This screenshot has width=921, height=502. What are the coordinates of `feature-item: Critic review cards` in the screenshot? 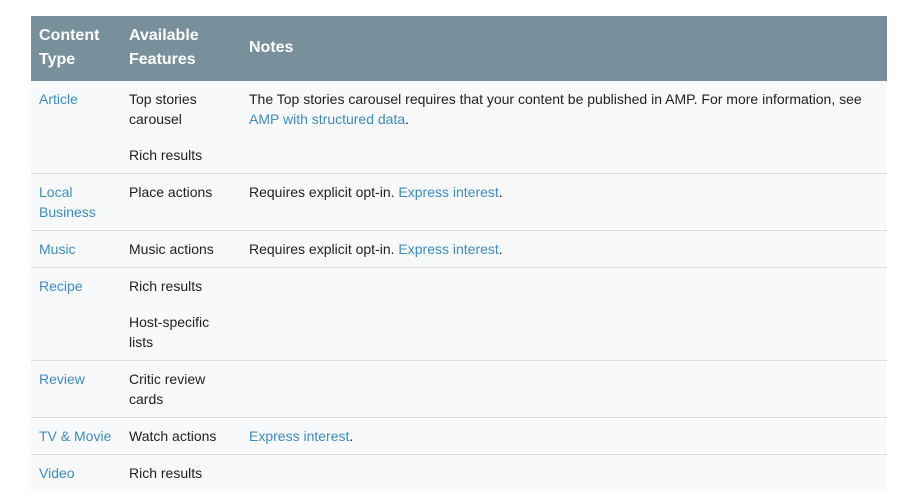 It's located at (167, 389).